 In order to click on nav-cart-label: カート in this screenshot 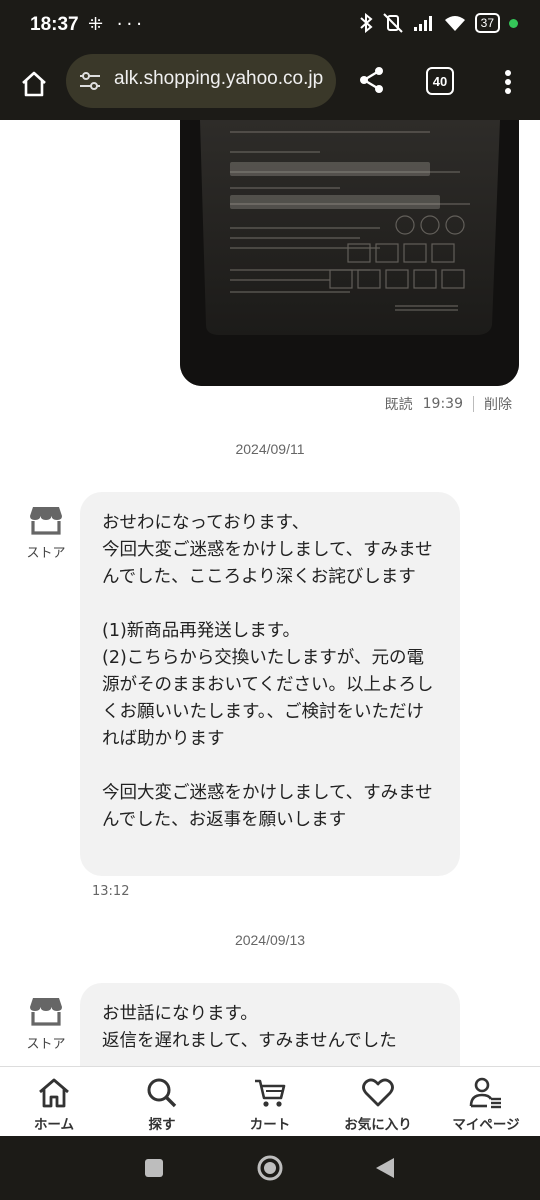, I will do `click(270, 1125)`.